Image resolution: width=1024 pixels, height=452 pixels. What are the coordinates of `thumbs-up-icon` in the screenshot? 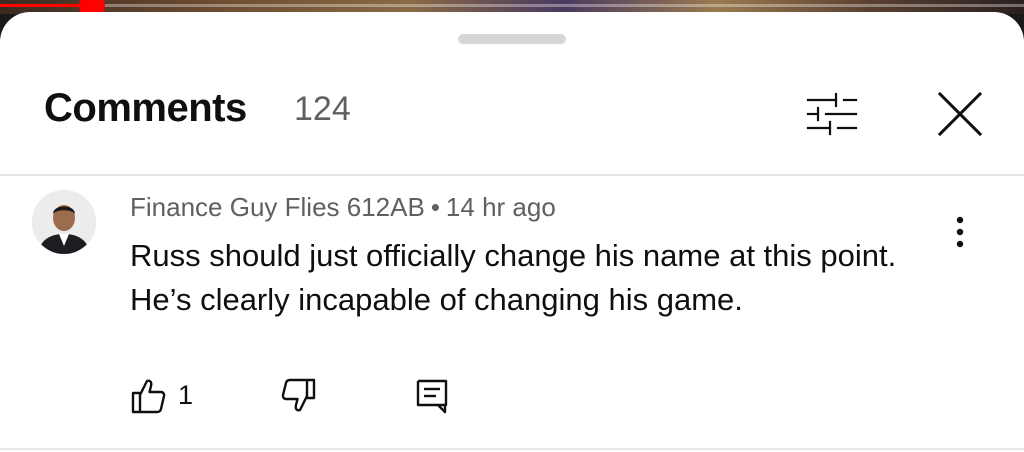 It's located at (148, 396).